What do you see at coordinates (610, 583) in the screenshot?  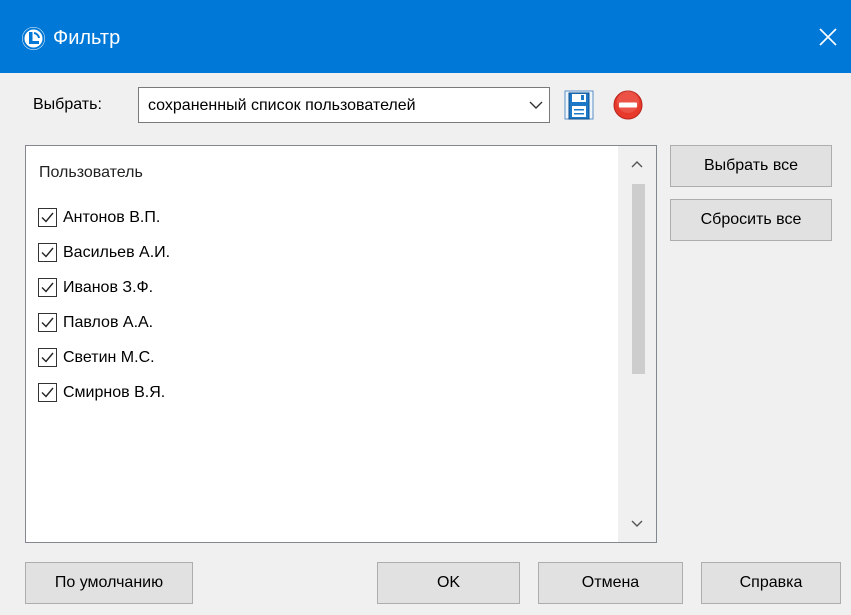 I see `cancel-button: Отмена` at bounding box center [610, 583].